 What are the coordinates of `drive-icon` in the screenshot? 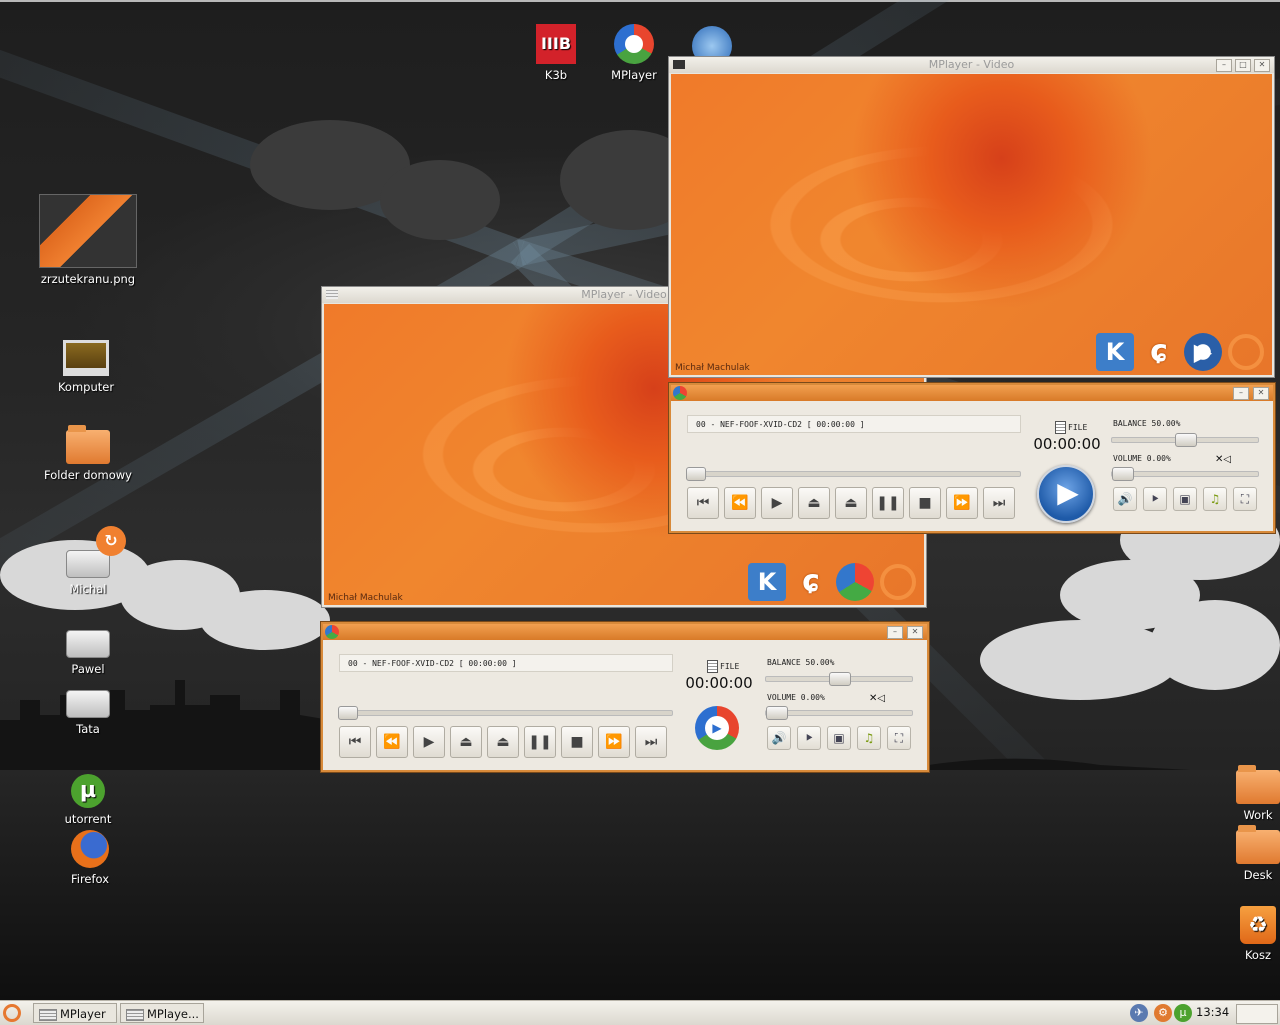 It's located at (88, 644).